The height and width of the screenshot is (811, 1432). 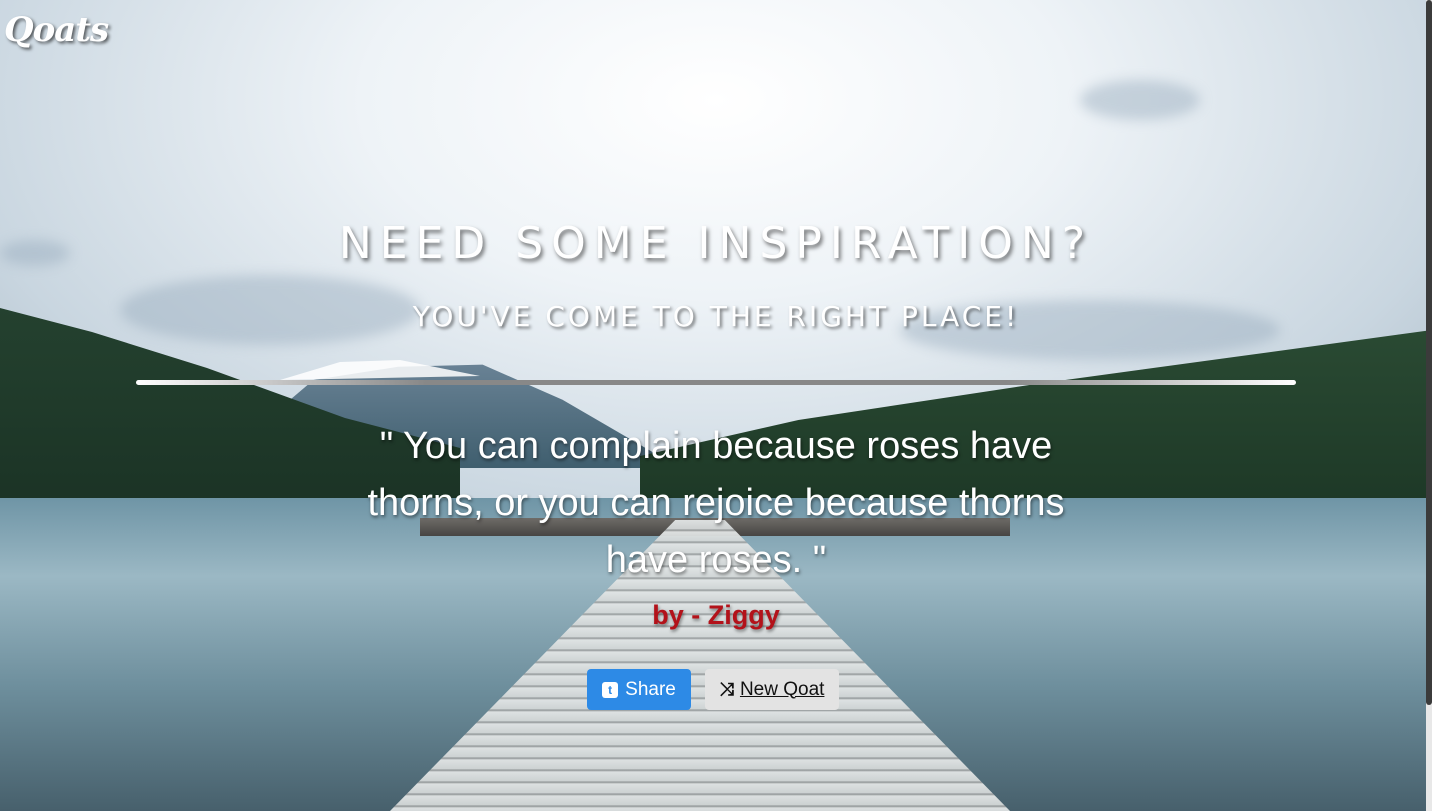 I want to click on new-qoat-label: New Qoat, so click(x=782, y=689).